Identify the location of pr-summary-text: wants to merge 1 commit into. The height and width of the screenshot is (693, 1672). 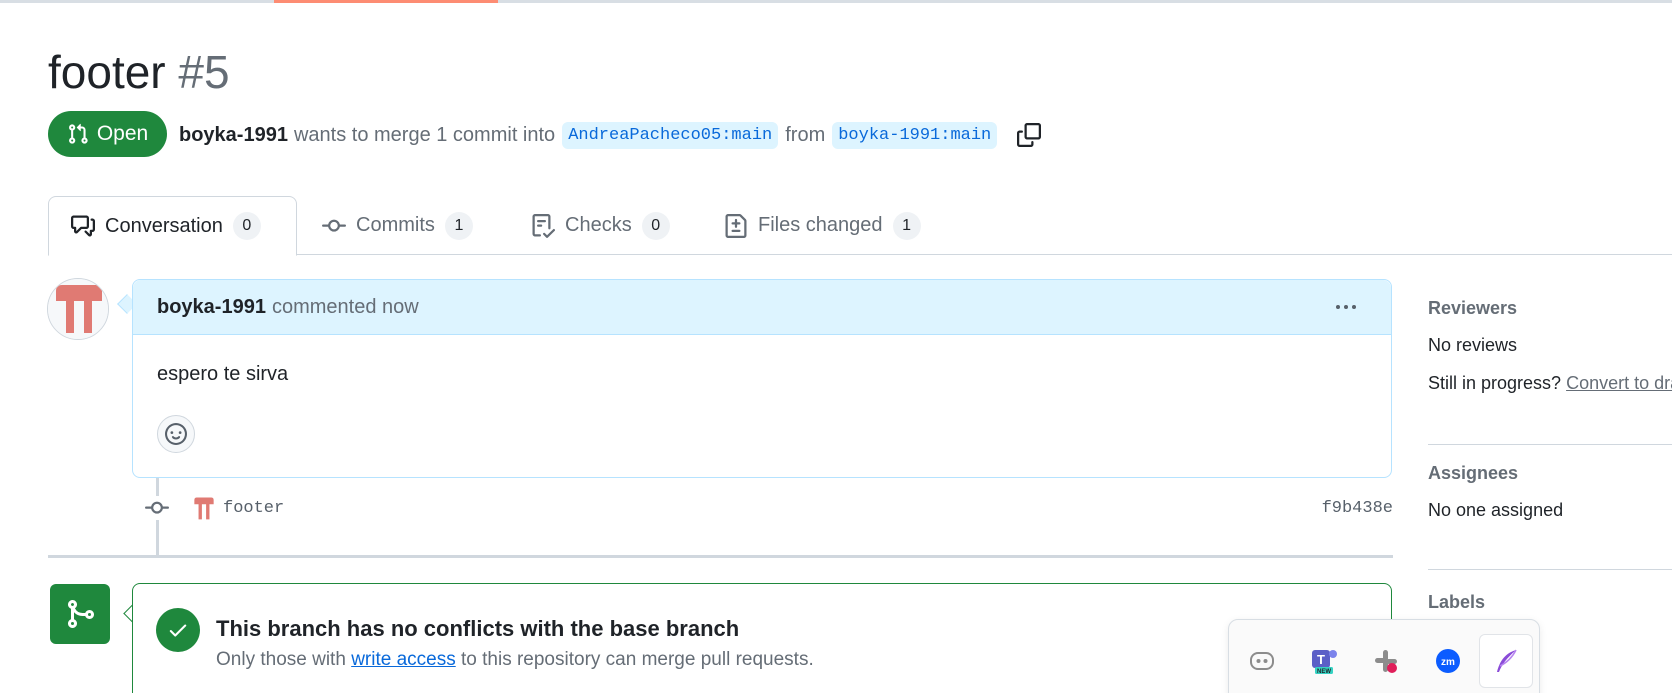
(424, 134).